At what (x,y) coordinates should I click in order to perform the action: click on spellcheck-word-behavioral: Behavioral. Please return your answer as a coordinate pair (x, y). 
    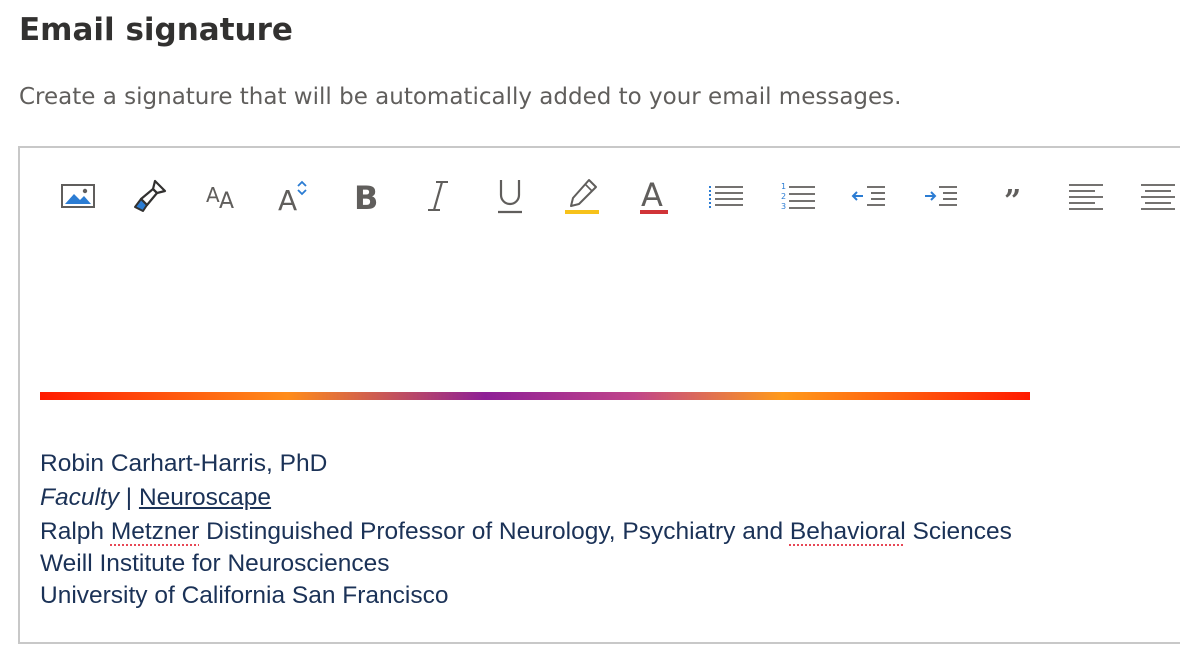
    Looking at the image, I should click on (848, 531).